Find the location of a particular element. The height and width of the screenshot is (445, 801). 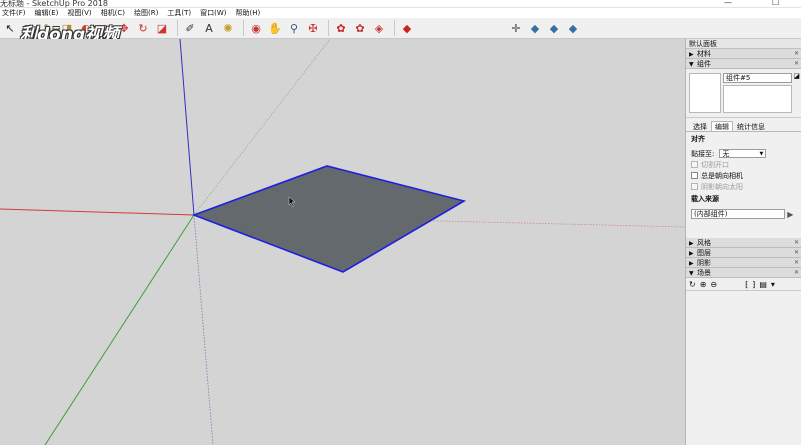

extension-manager-icon: ◆ is located at coordinates (407, 28).